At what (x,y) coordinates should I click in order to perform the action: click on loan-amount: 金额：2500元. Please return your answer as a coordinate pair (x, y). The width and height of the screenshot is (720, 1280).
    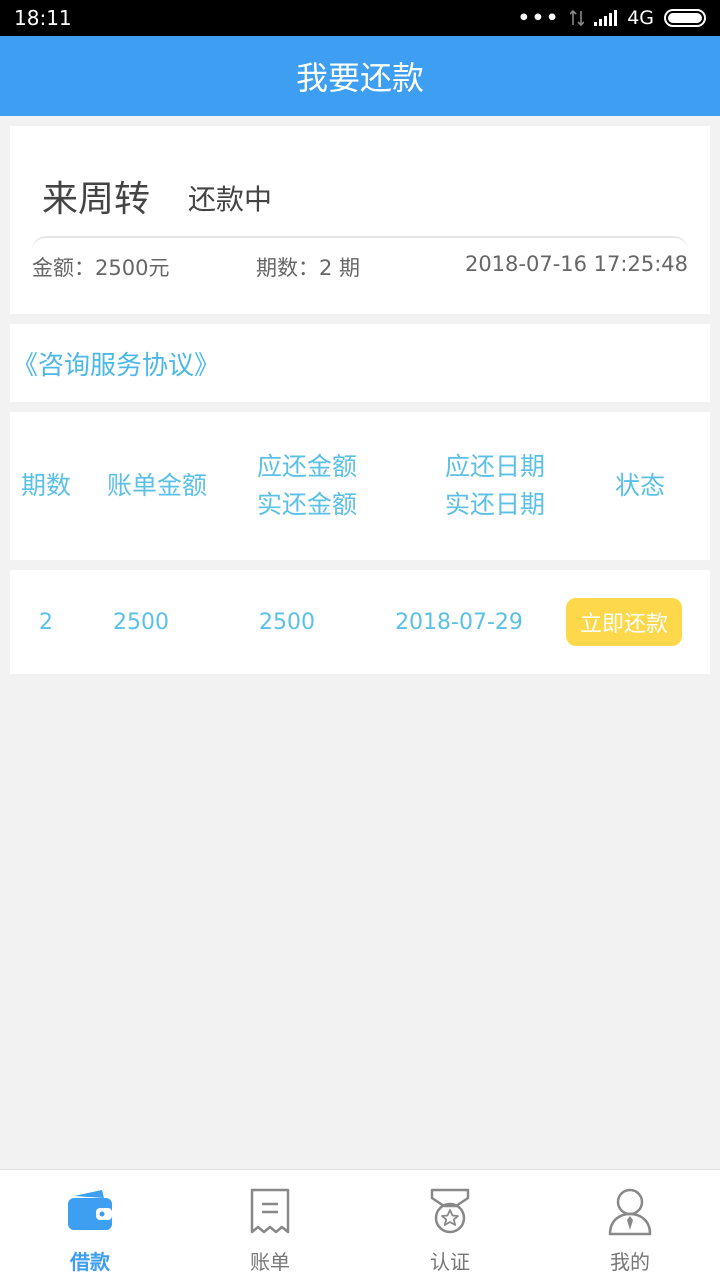
    Looking at the image, I should click on (101, 268).